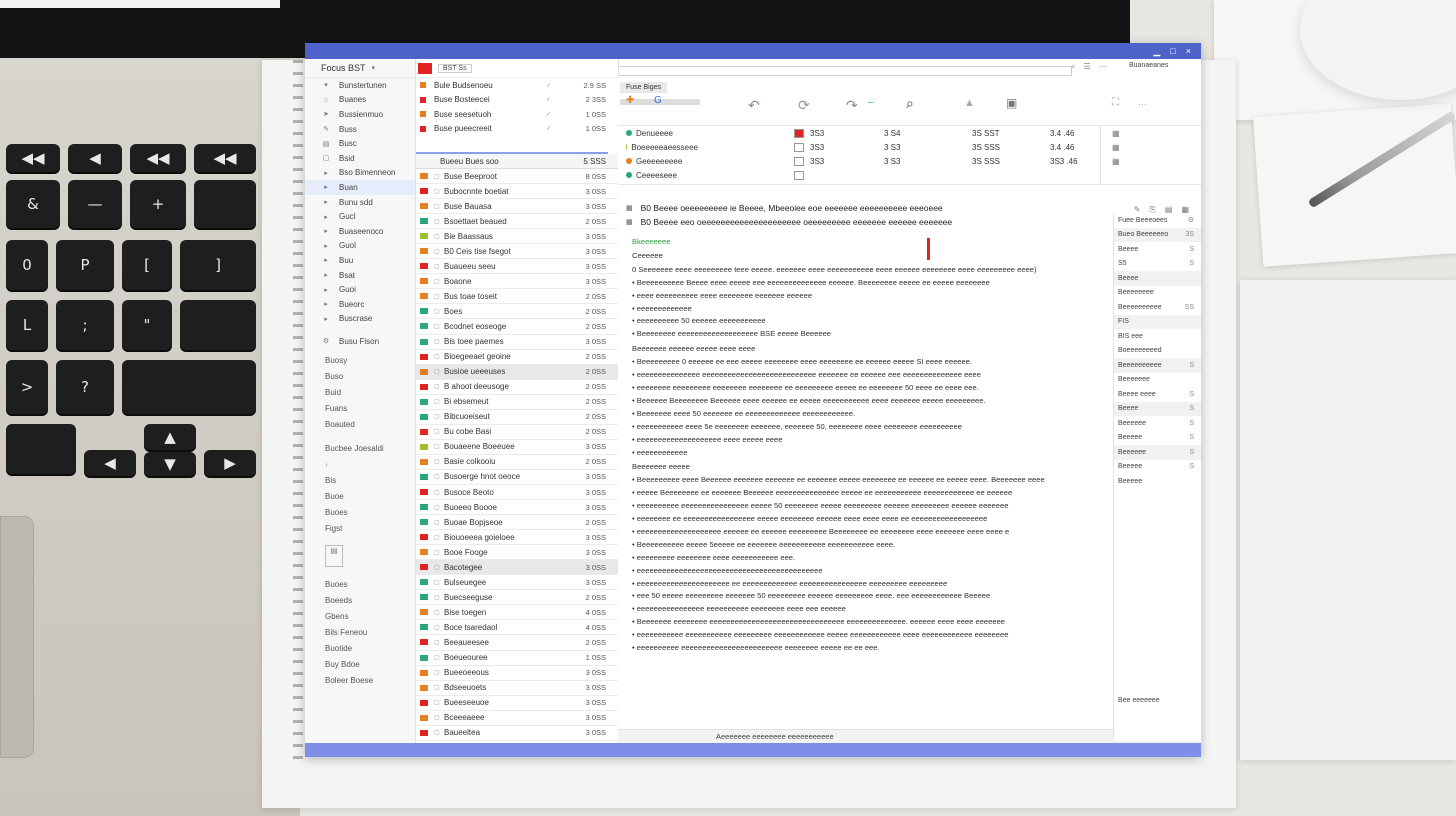  Describe the element at coordinates (360, 497) in the screenshot. I see `sidebar-label-item: Buoe` at that location.